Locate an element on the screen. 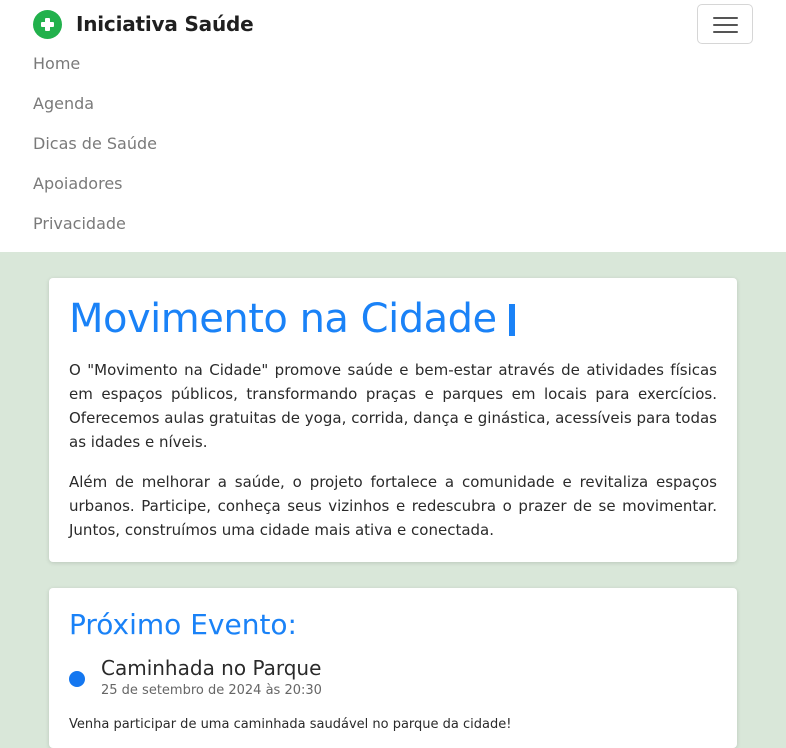 The image size is (786, 748). event-date: 25 de setembro de 2024 às 20:30 is located at coordinates (211, 690).